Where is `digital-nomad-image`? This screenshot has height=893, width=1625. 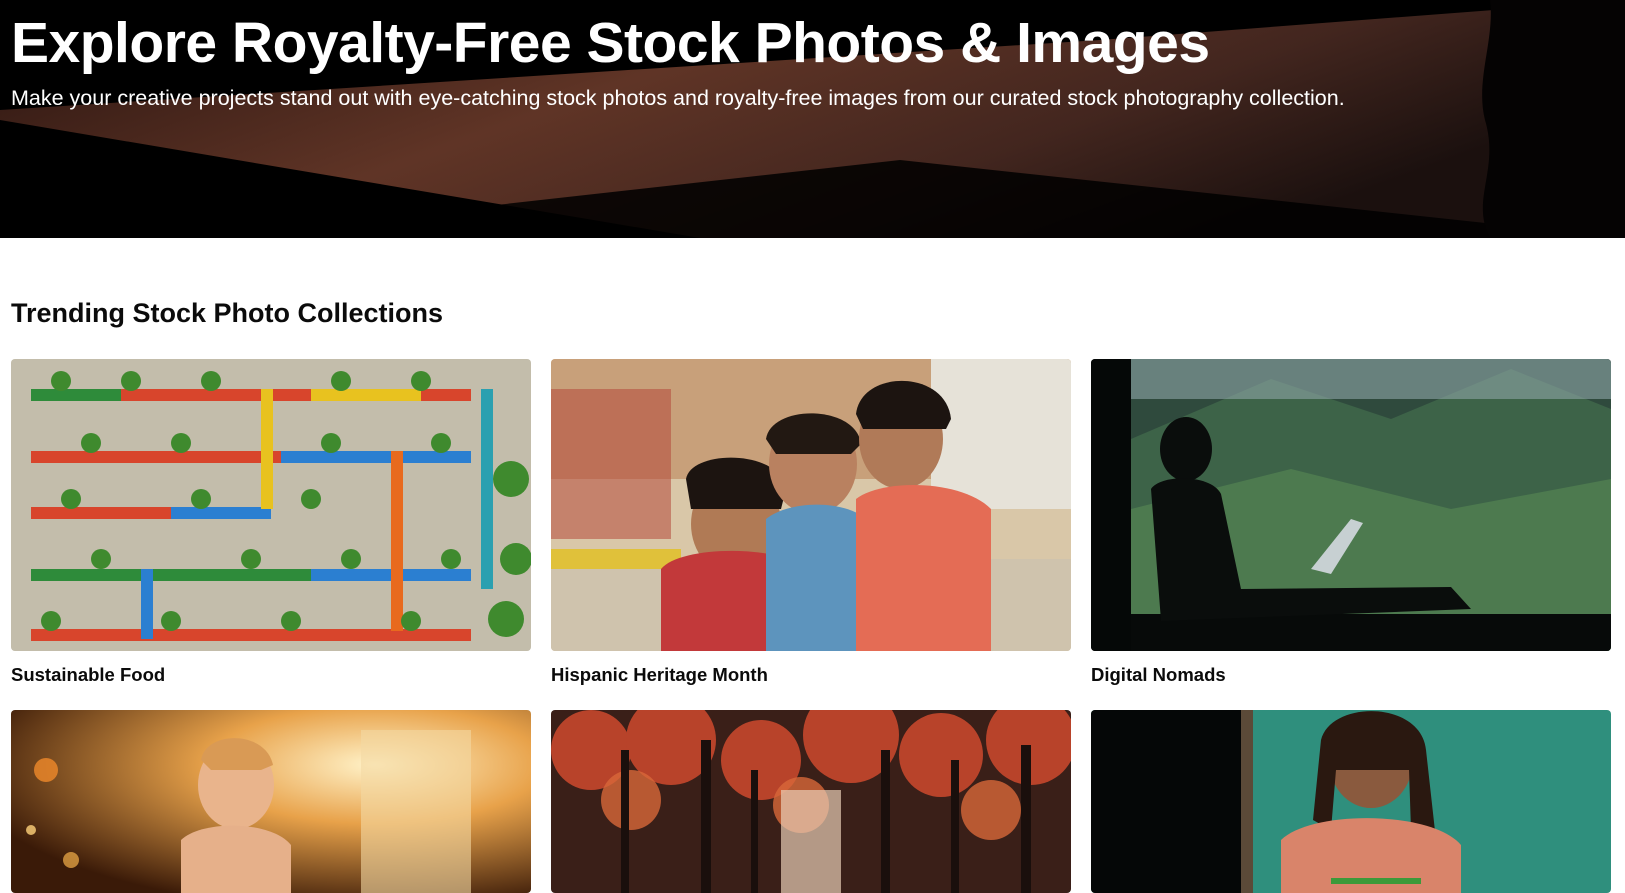 digital-nomad-image is located at coordinates (1351, 505).